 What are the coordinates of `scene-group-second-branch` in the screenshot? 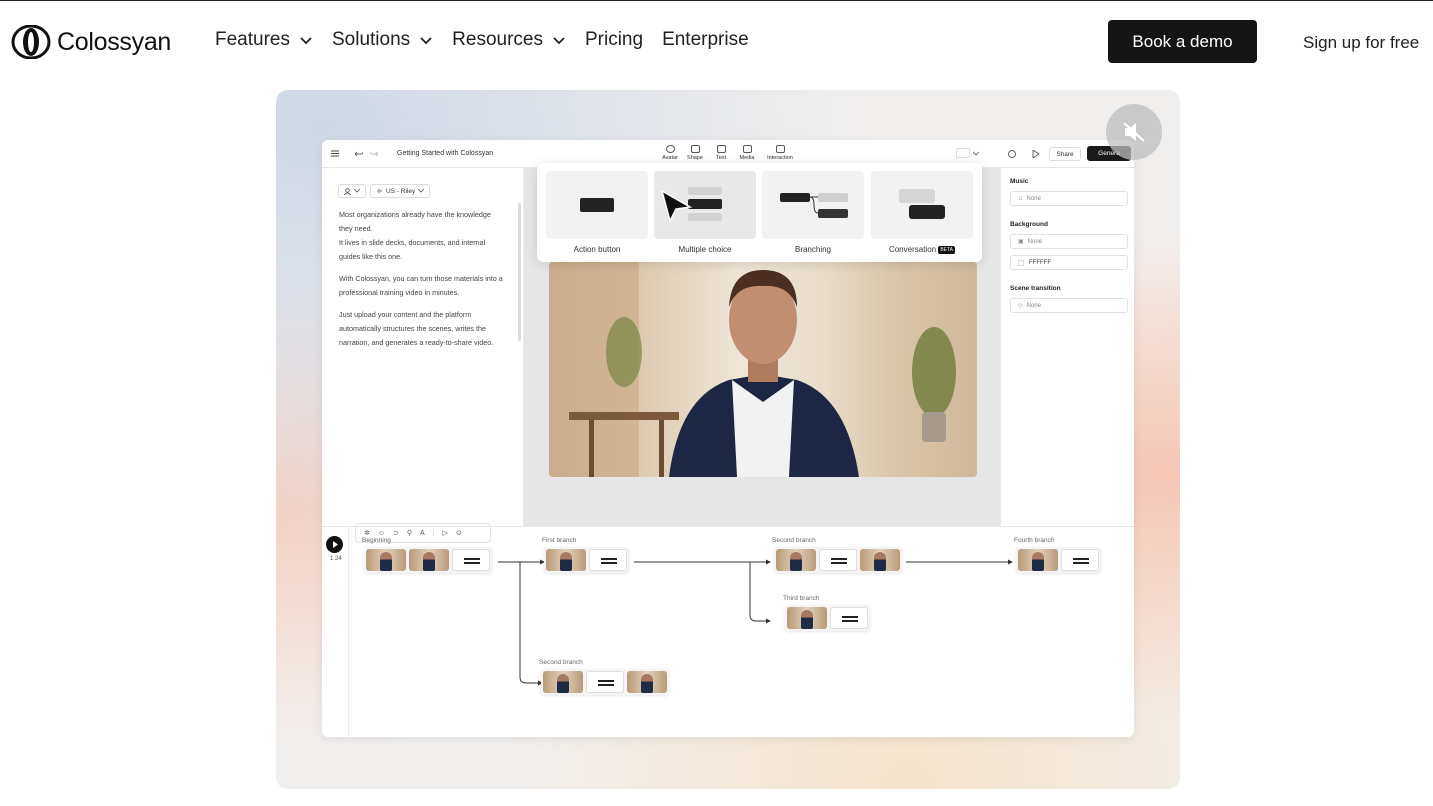 It's located at (838, 560).